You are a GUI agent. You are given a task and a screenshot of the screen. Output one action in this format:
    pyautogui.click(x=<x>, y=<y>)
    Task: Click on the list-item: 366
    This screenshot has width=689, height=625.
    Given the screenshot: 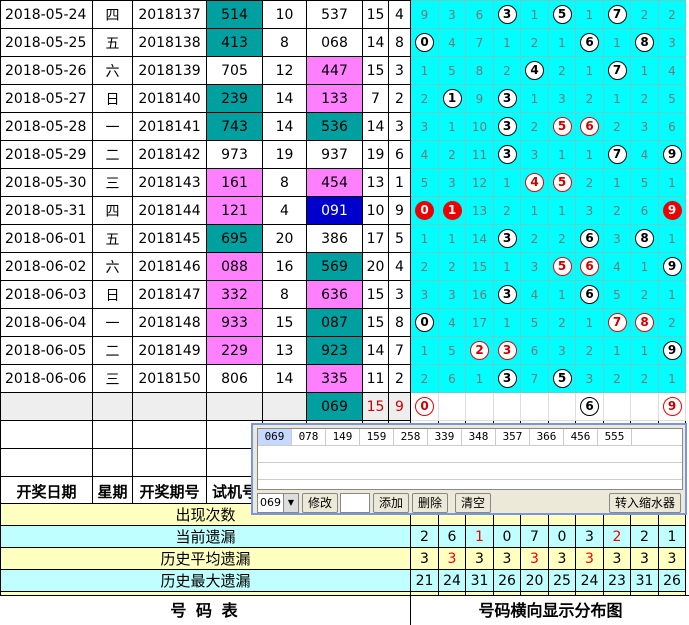 What is the action you would take?
    pyautogui.click(x=547, y=437)
    